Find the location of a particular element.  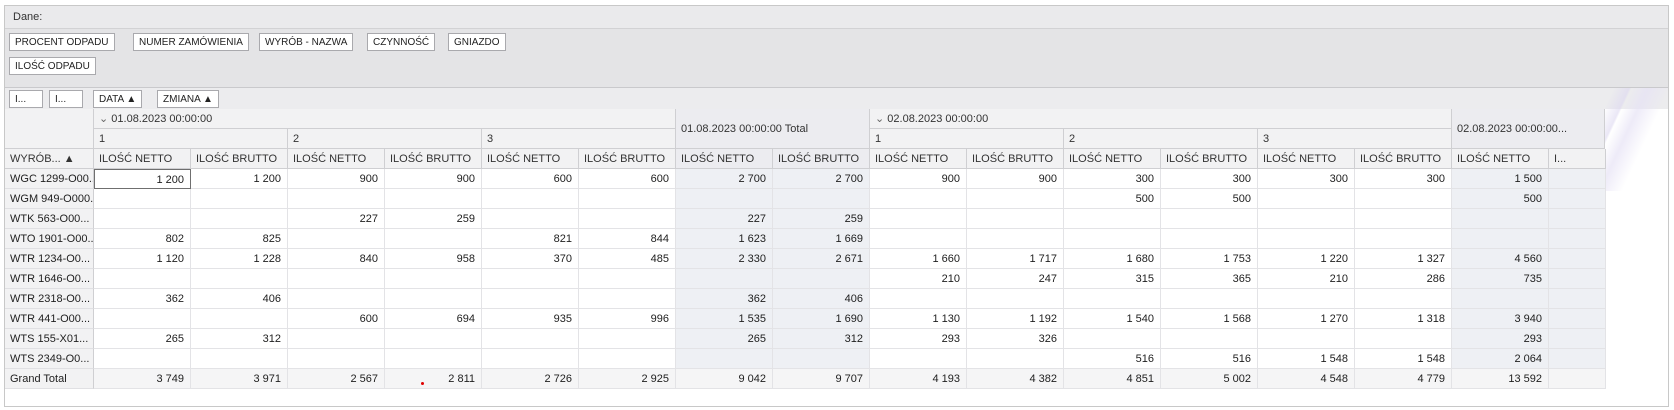

data-field-ilosc-odpadu: ILOŚĆ ODPADU is located at coordinates (52, 66).